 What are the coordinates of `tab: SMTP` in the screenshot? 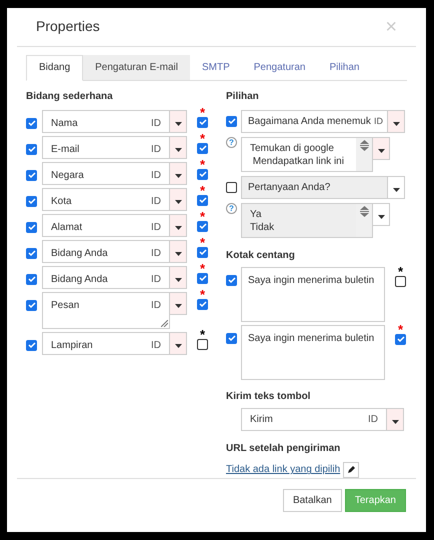 It's located at (216, 67).